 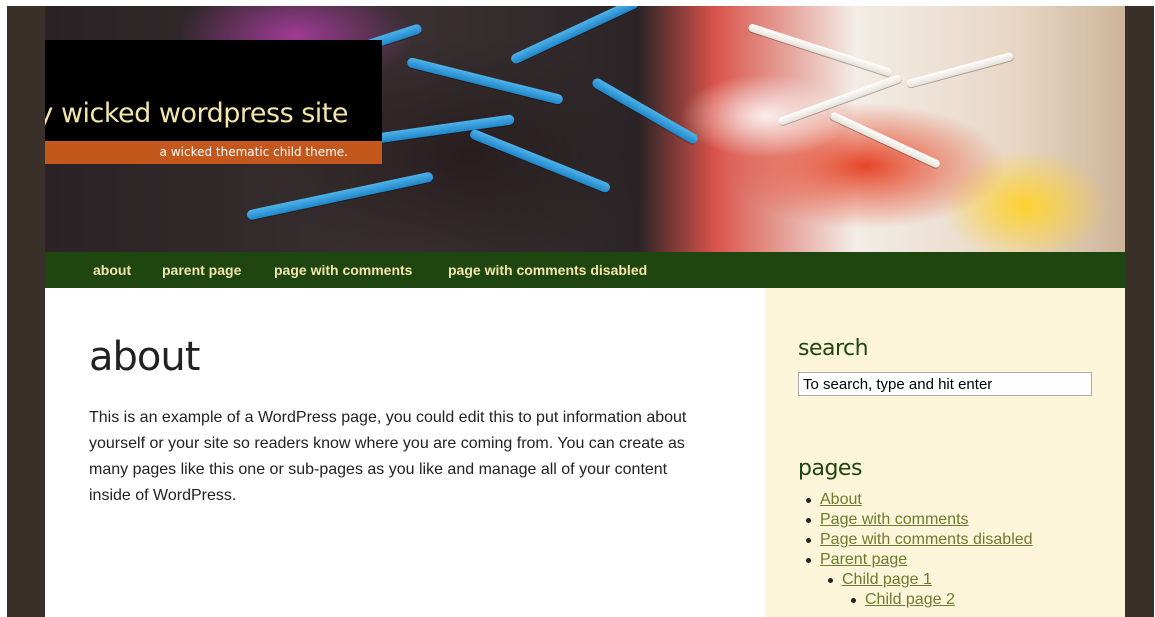 I want to click on search-input, so click(x=945, y=384).